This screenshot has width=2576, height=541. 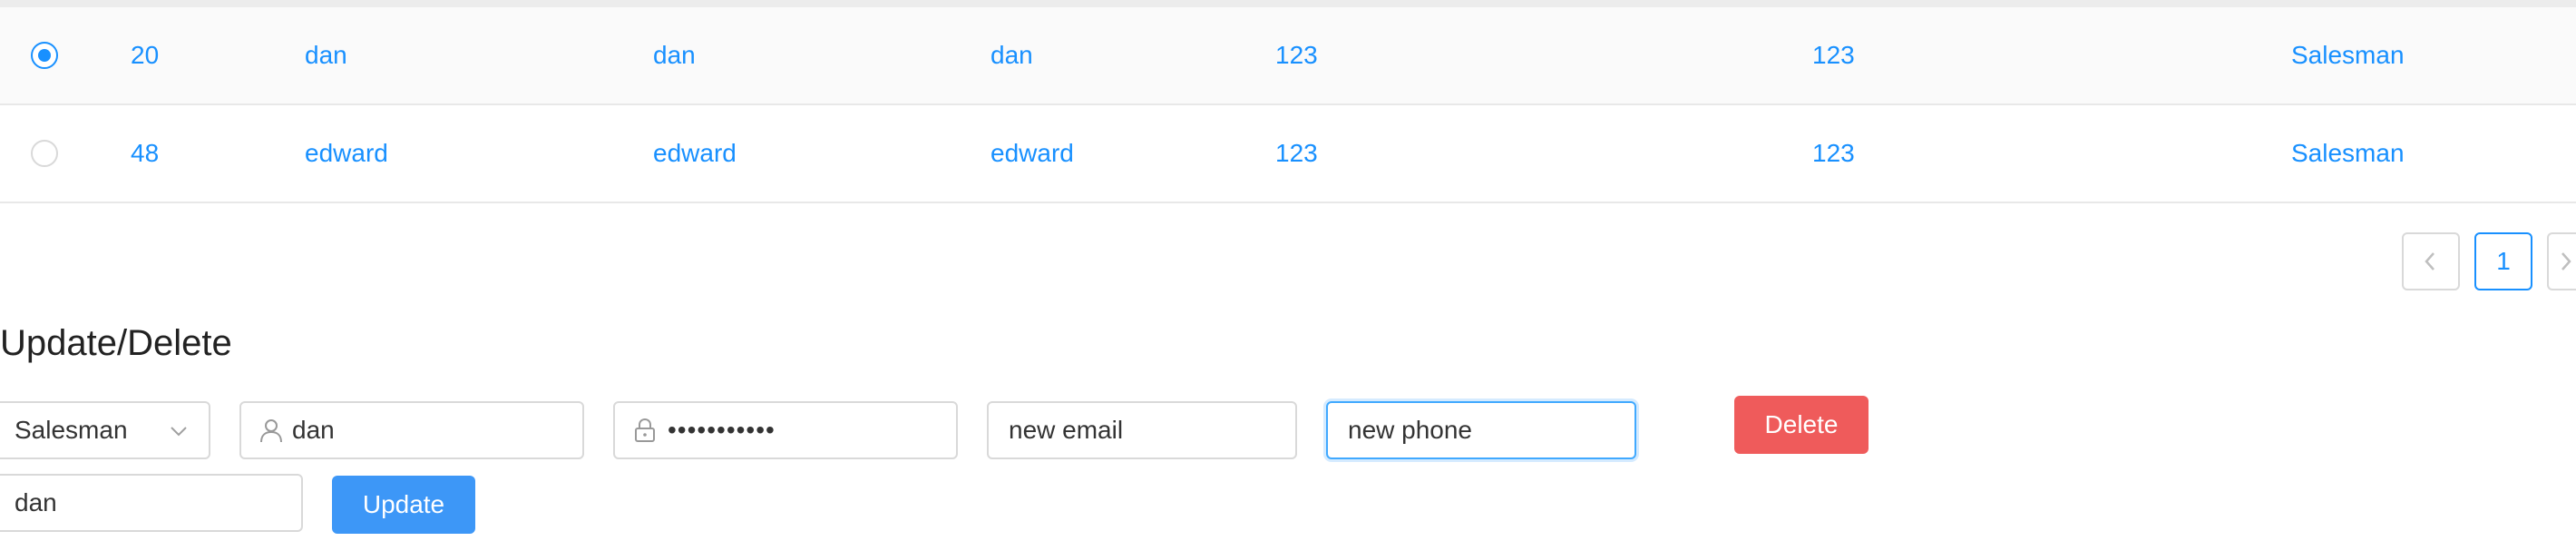 What do you see at coordinates (1481, 430) in the screenshot?
I see `phone-input: new phone` at bounding box center [1481, 430].